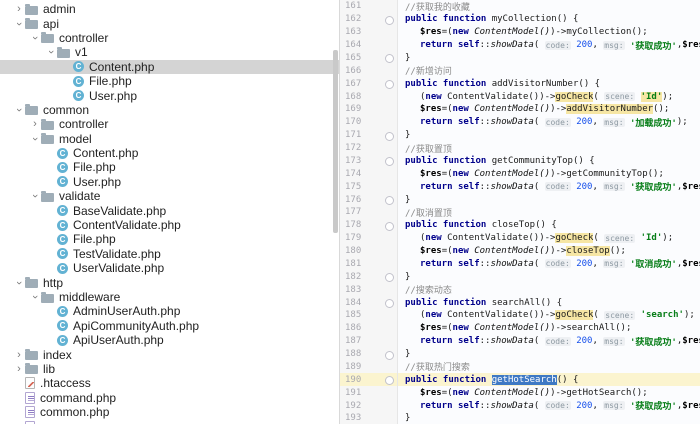  Describe the element at coordinates (169, 369) in the screenshot. I see `tree-item-lib: › lib` at that location.